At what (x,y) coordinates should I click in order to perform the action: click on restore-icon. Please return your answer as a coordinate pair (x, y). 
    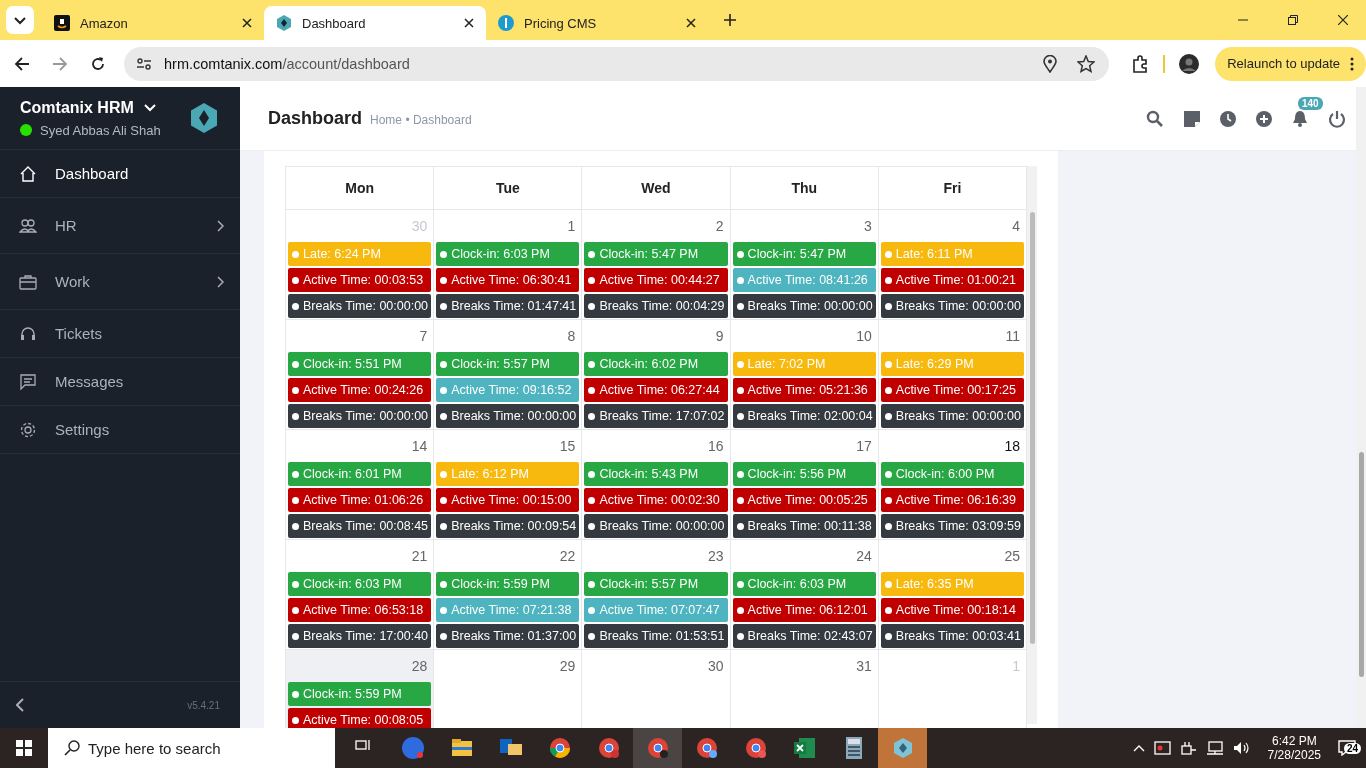
    Looking at the image, I should click on (1293, 20).